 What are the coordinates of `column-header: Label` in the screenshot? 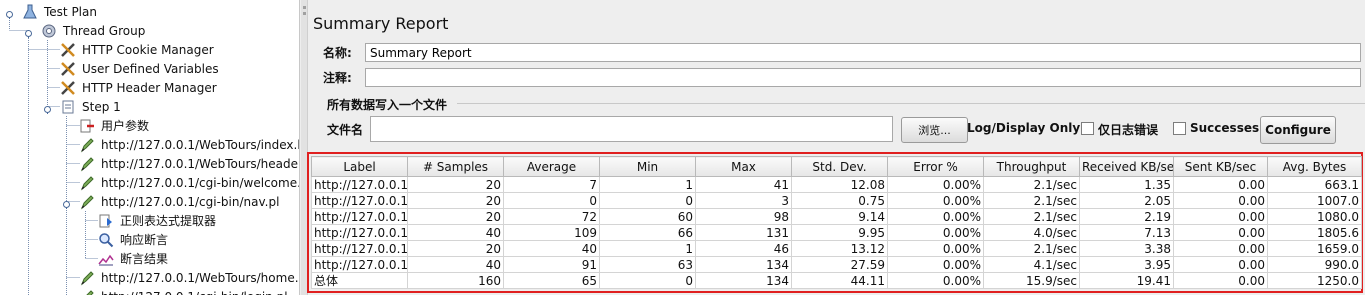 It's located at (359, 166).